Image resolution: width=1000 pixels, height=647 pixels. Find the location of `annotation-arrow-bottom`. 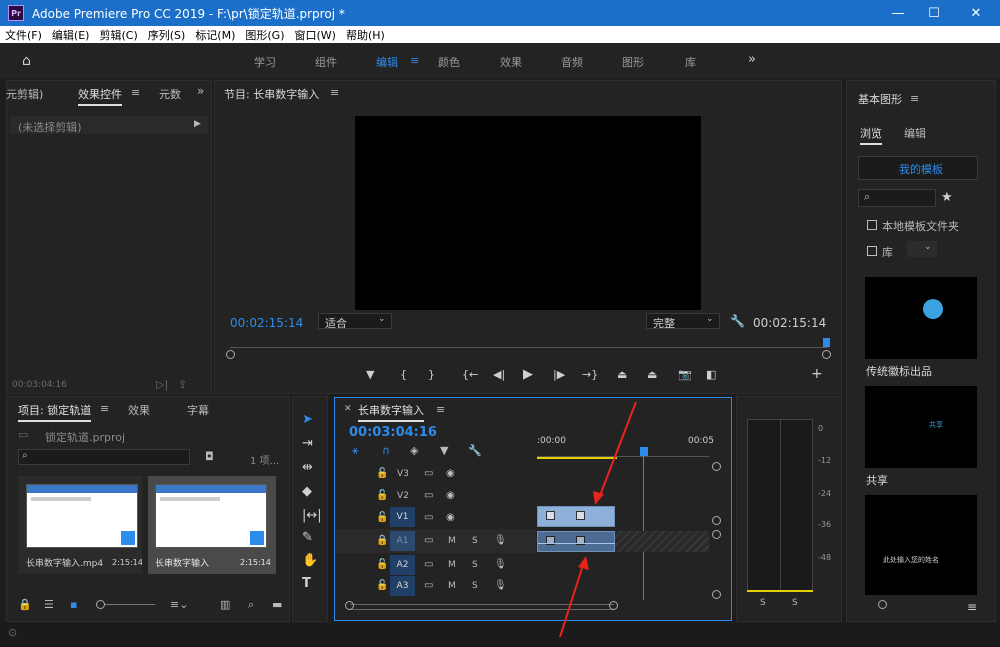

annotation-arrow-bottom is located at coordinates (571, 601).